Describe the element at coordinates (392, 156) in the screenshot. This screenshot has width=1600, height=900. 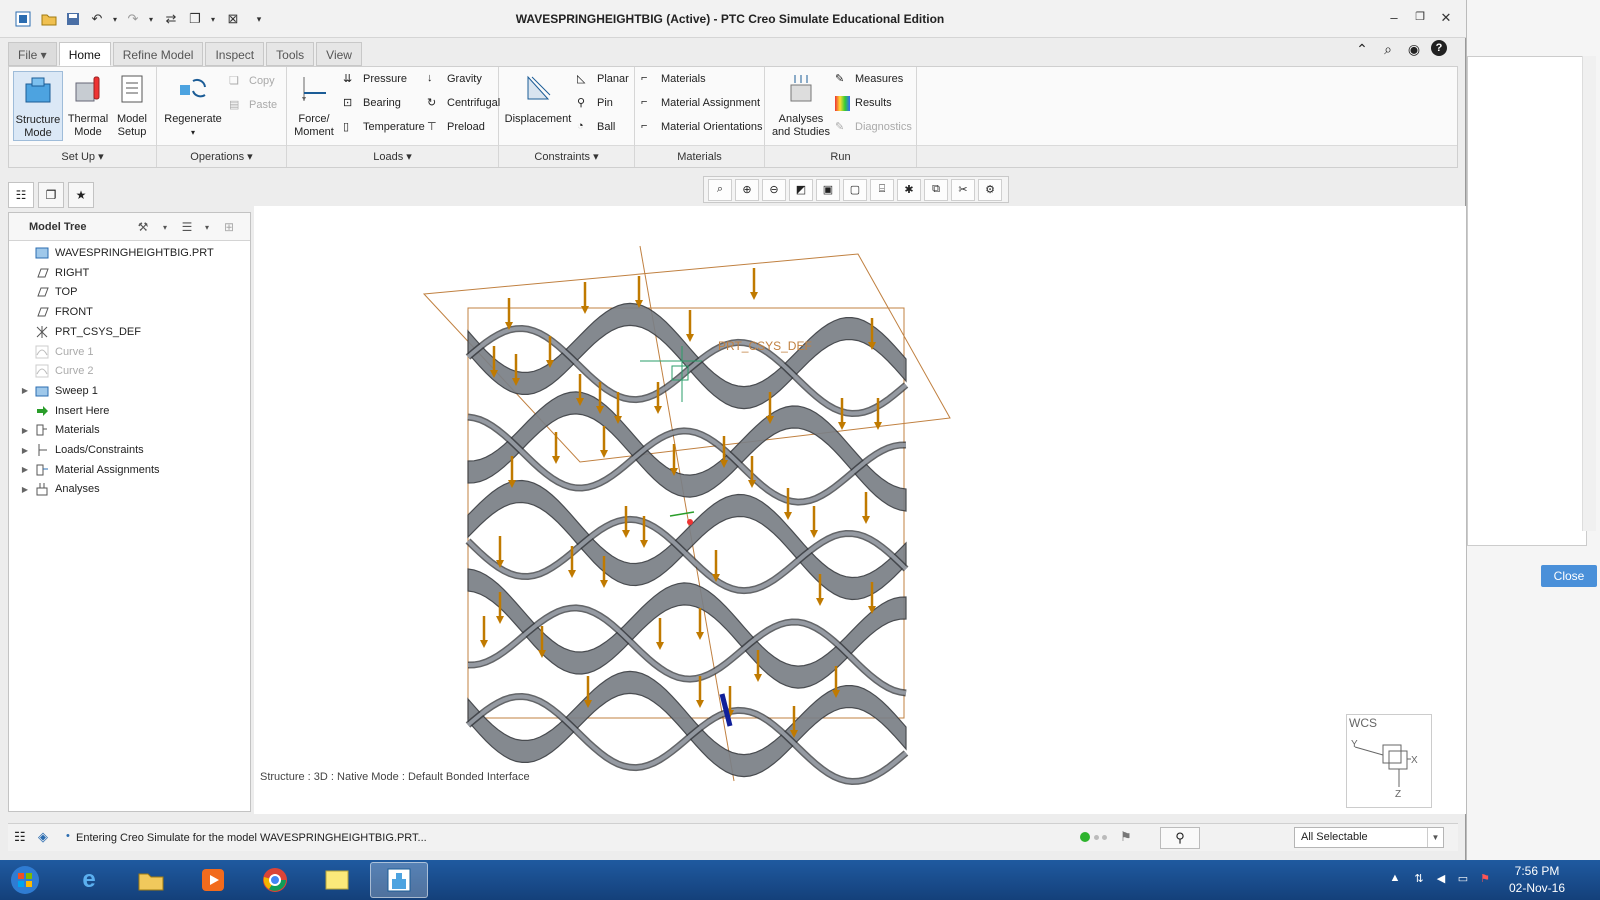
I see `loads-group-label: Loads ▾` at that location.